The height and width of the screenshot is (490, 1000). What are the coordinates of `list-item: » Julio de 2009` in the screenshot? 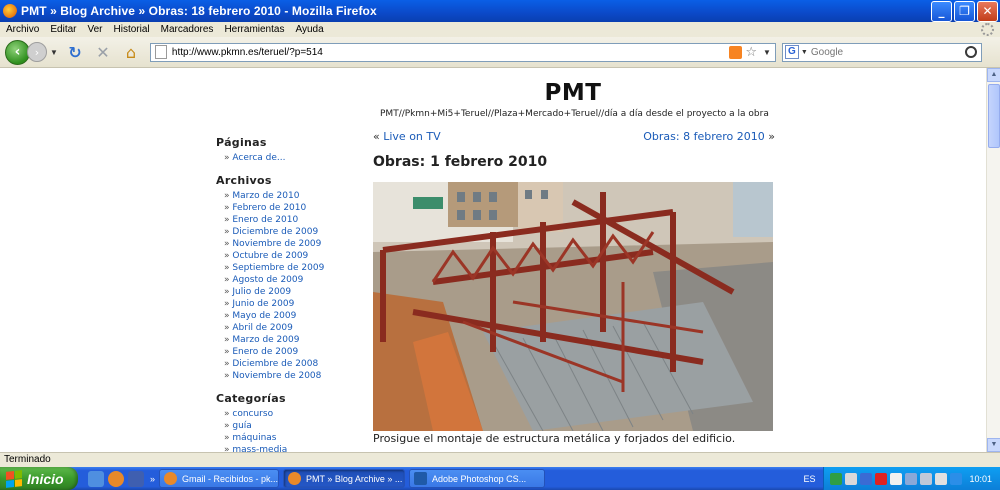 It's located at (258, 292).